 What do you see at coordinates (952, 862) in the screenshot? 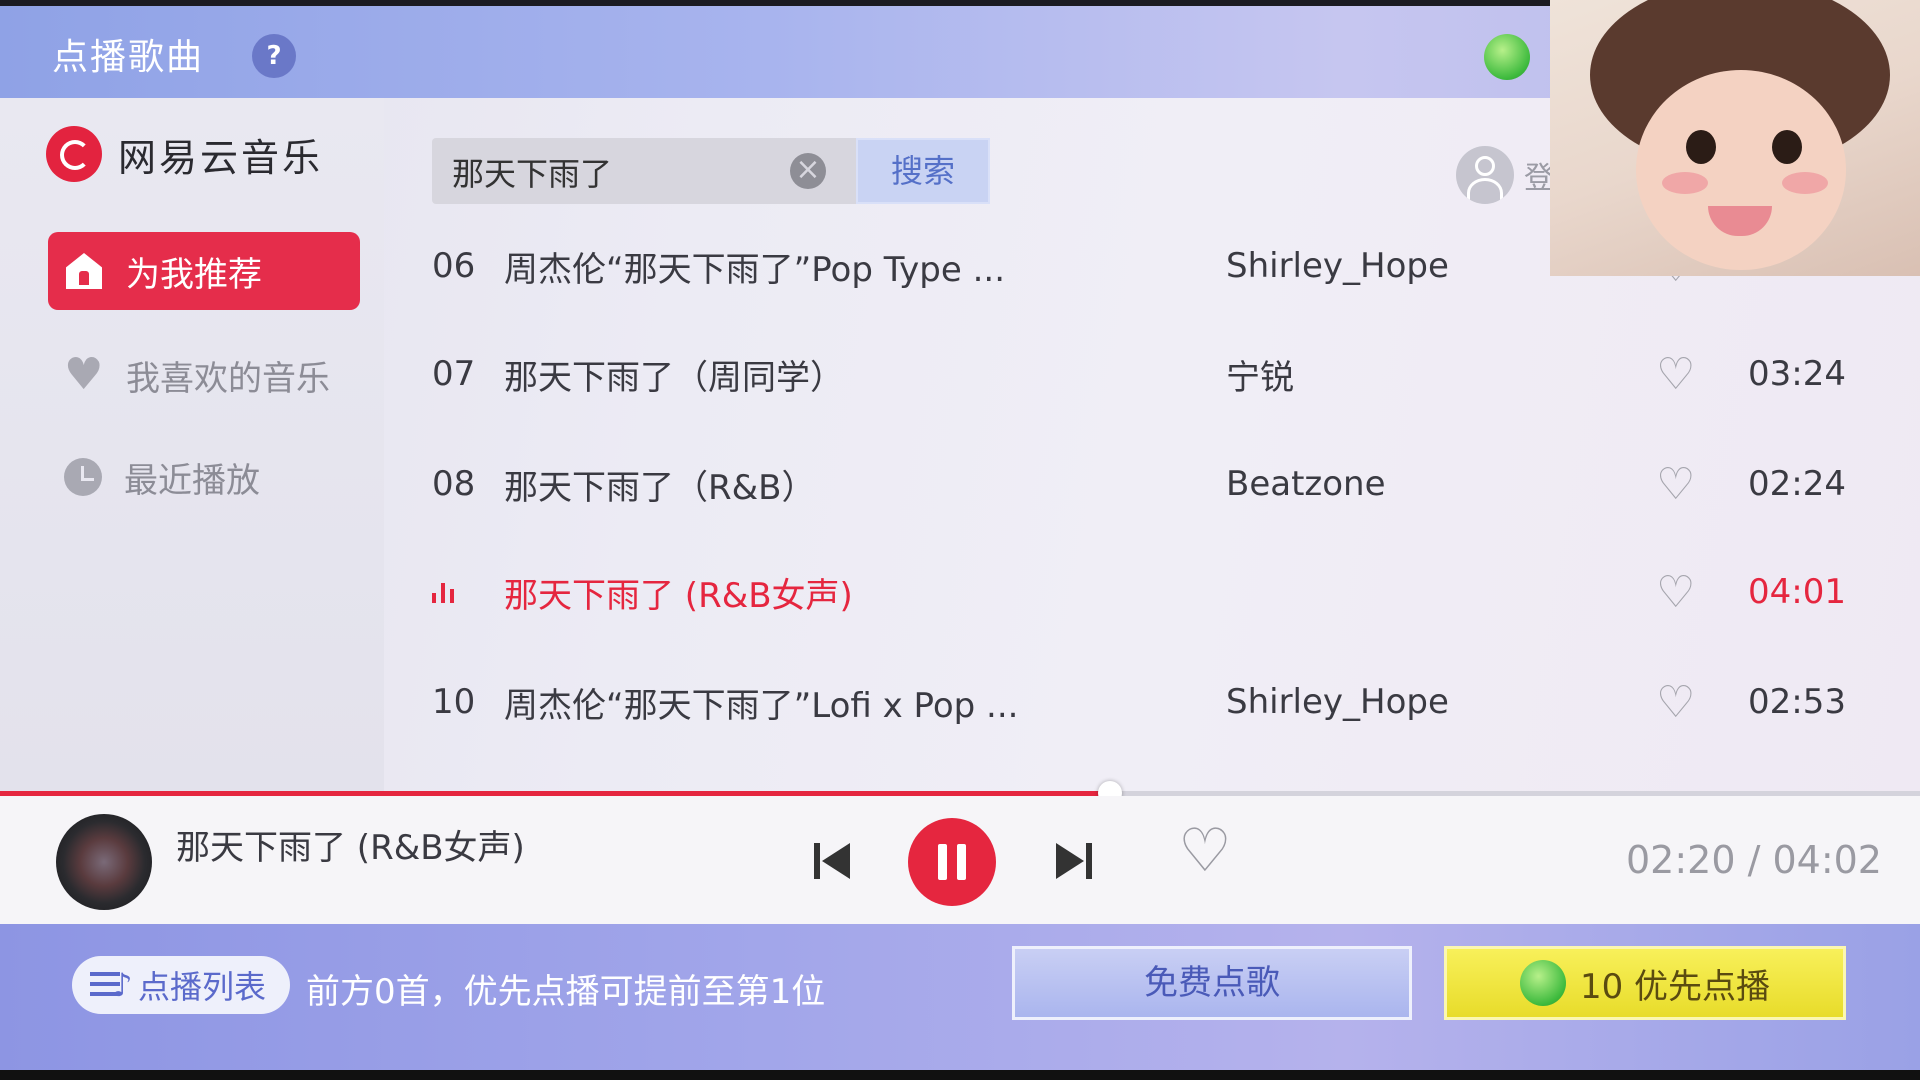
I see `pause-button` at bounding box center [952, 862].